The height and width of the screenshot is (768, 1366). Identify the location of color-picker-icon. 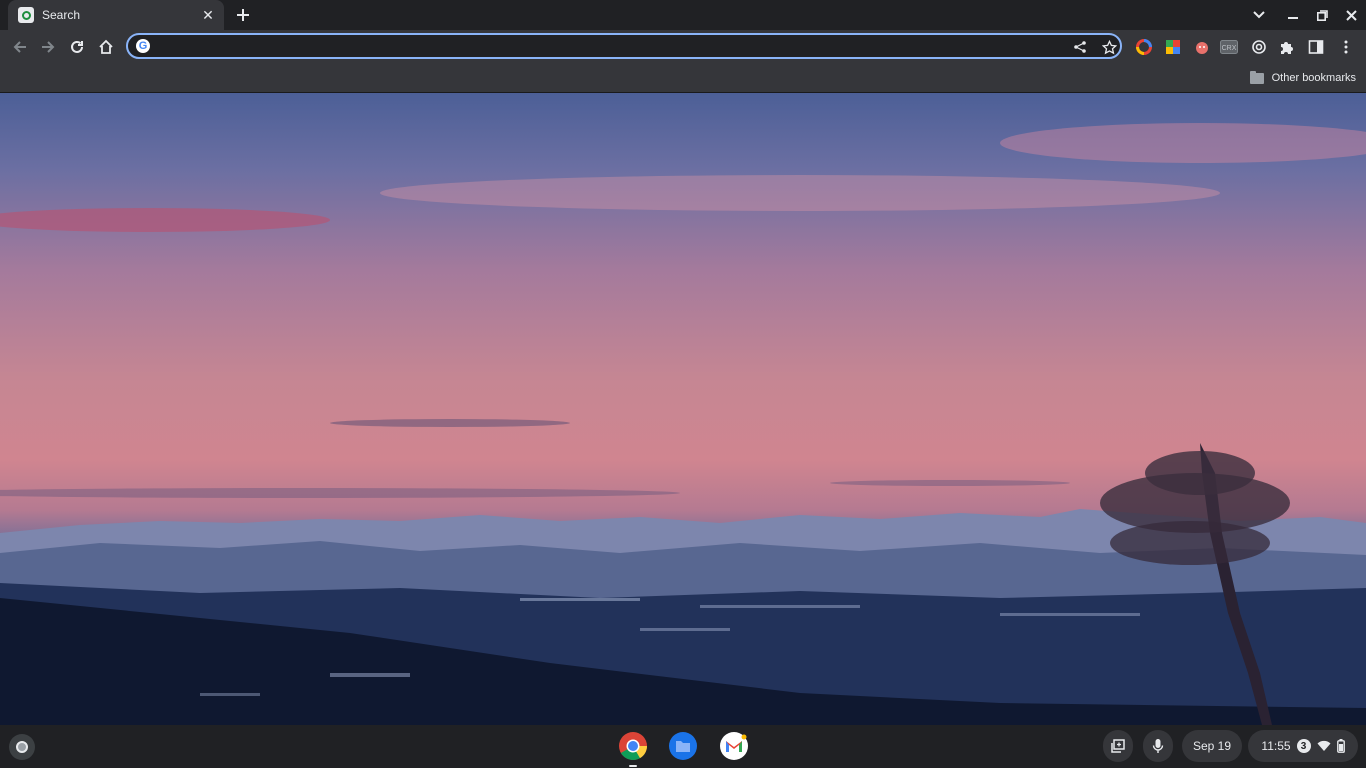
(1144, 47).